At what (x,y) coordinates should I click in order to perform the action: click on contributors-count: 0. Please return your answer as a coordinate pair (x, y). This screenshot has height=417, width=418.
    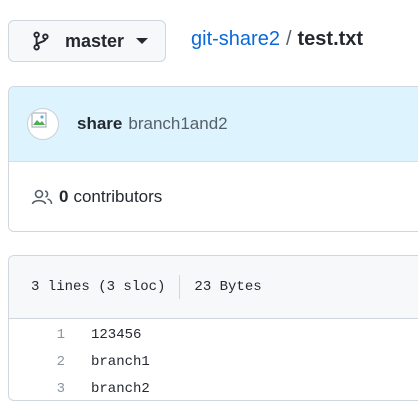
    Looking at the image, I should click on (64, 196).